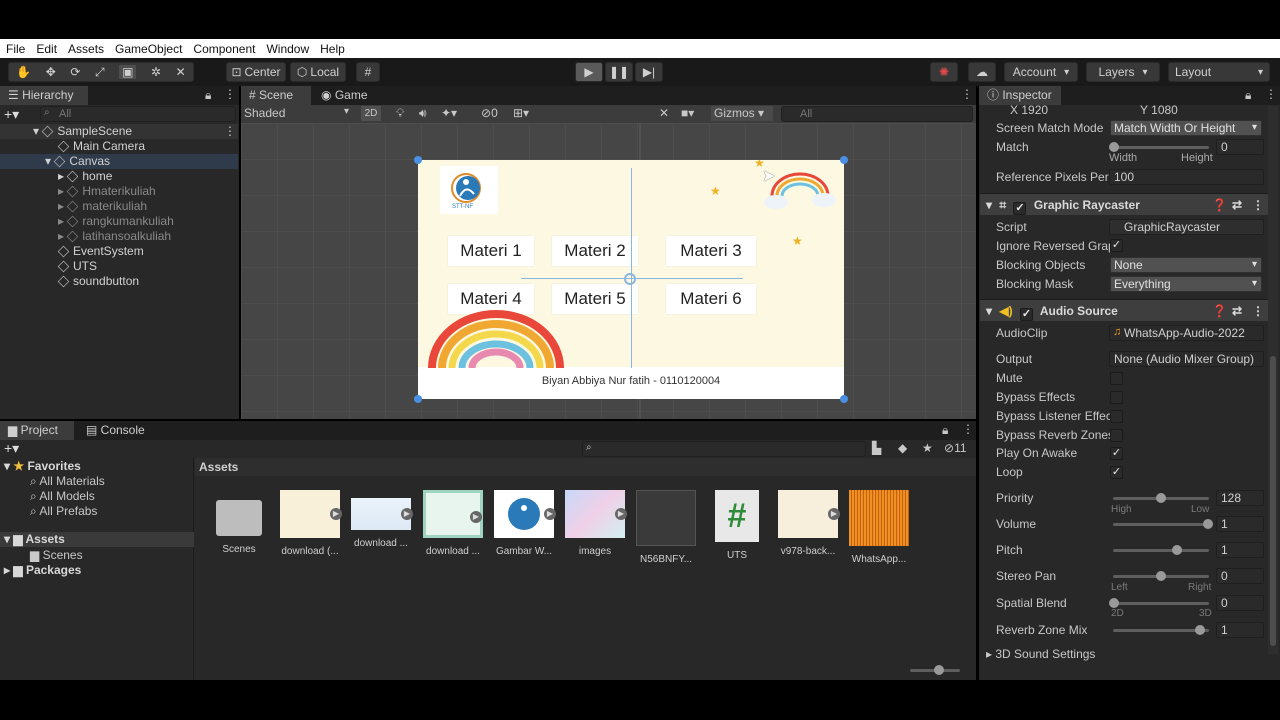 This screenshot has width=1280, height=720. What do you see at coordinates (332, 49) in the screenshot?
I see `menu-help: Help` at bounding box center [332, 49].